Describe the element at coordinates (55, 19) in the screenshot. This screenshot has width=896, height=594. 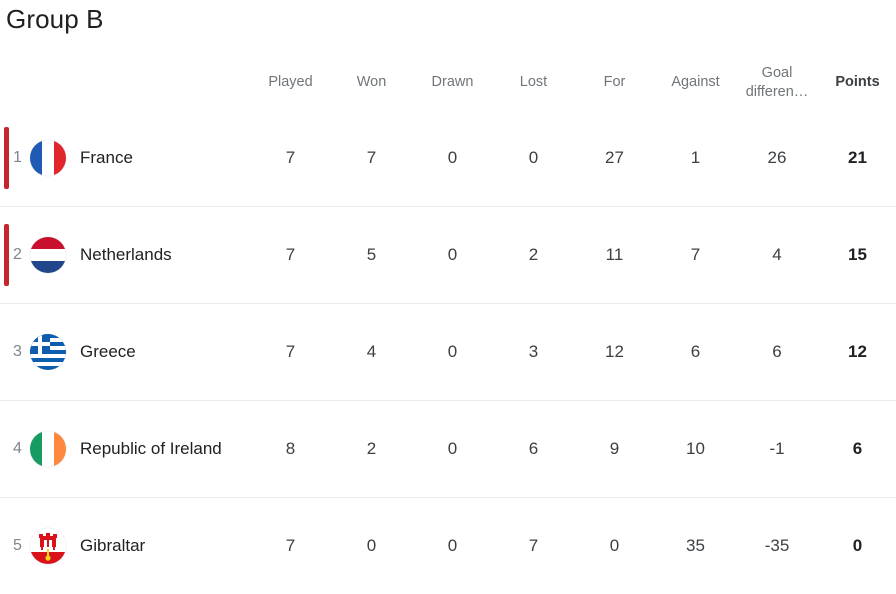
I see `page-title: Group B` at that location.